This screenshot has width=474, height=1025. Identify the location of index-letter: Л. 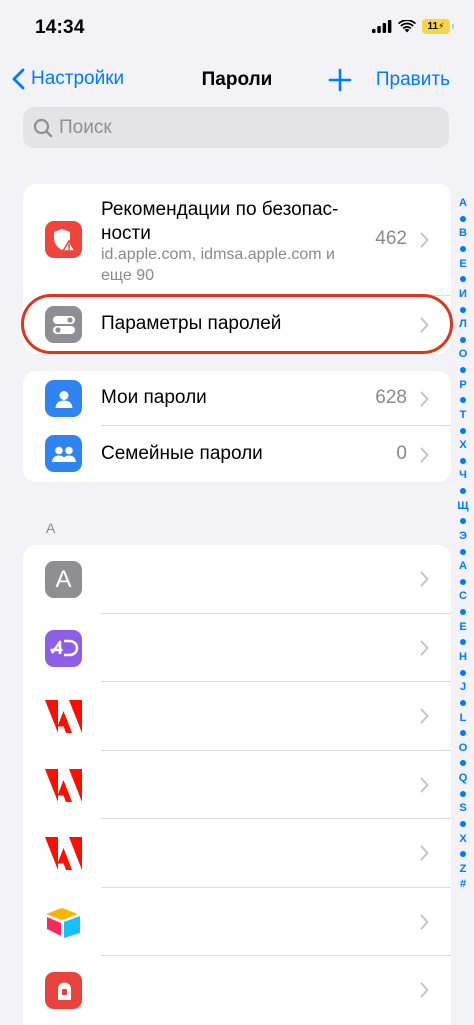
(463, 324).